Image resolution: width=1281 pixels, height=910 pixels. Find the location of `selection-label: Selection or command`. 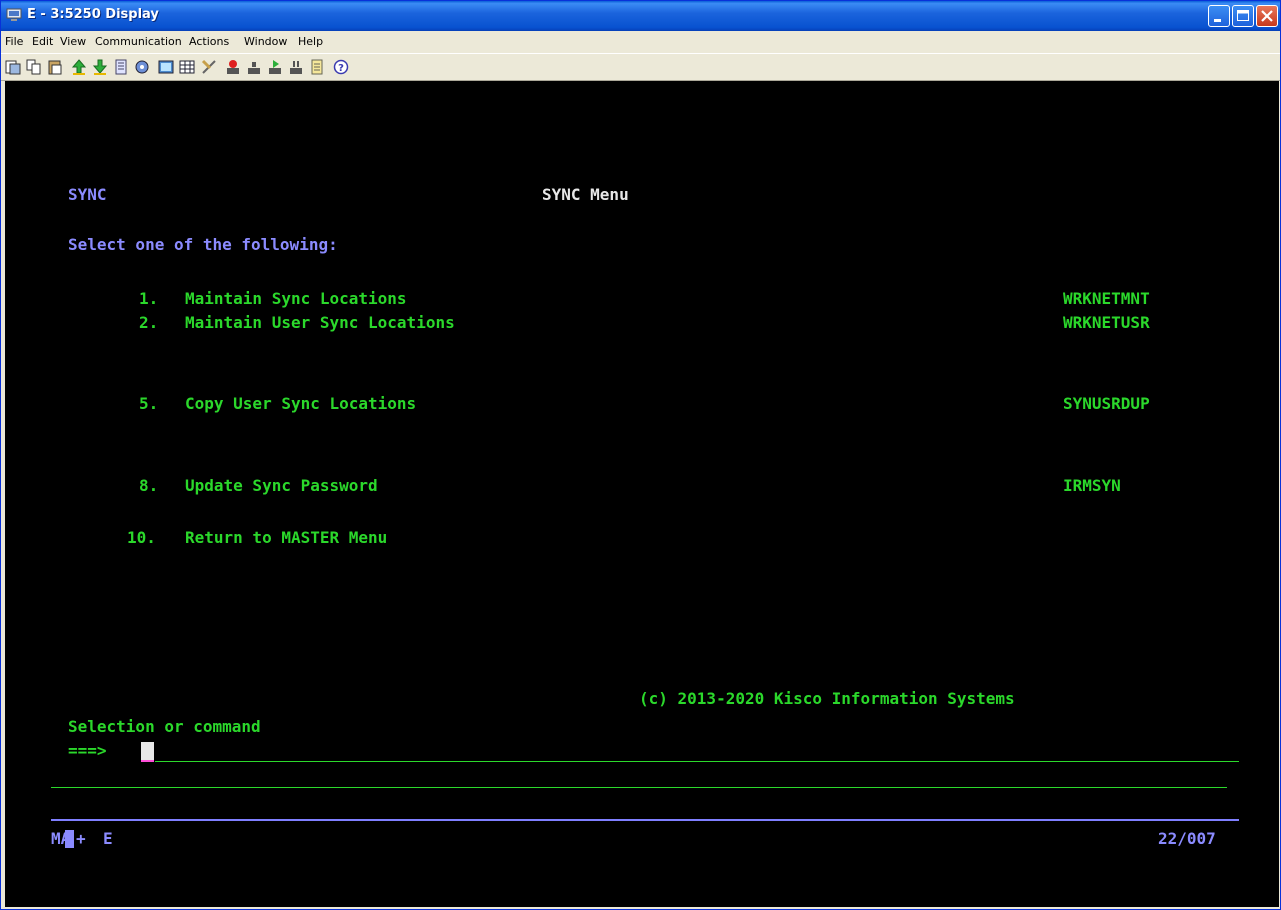

selection-label: Selection or command is located at coordinates (164, 726).